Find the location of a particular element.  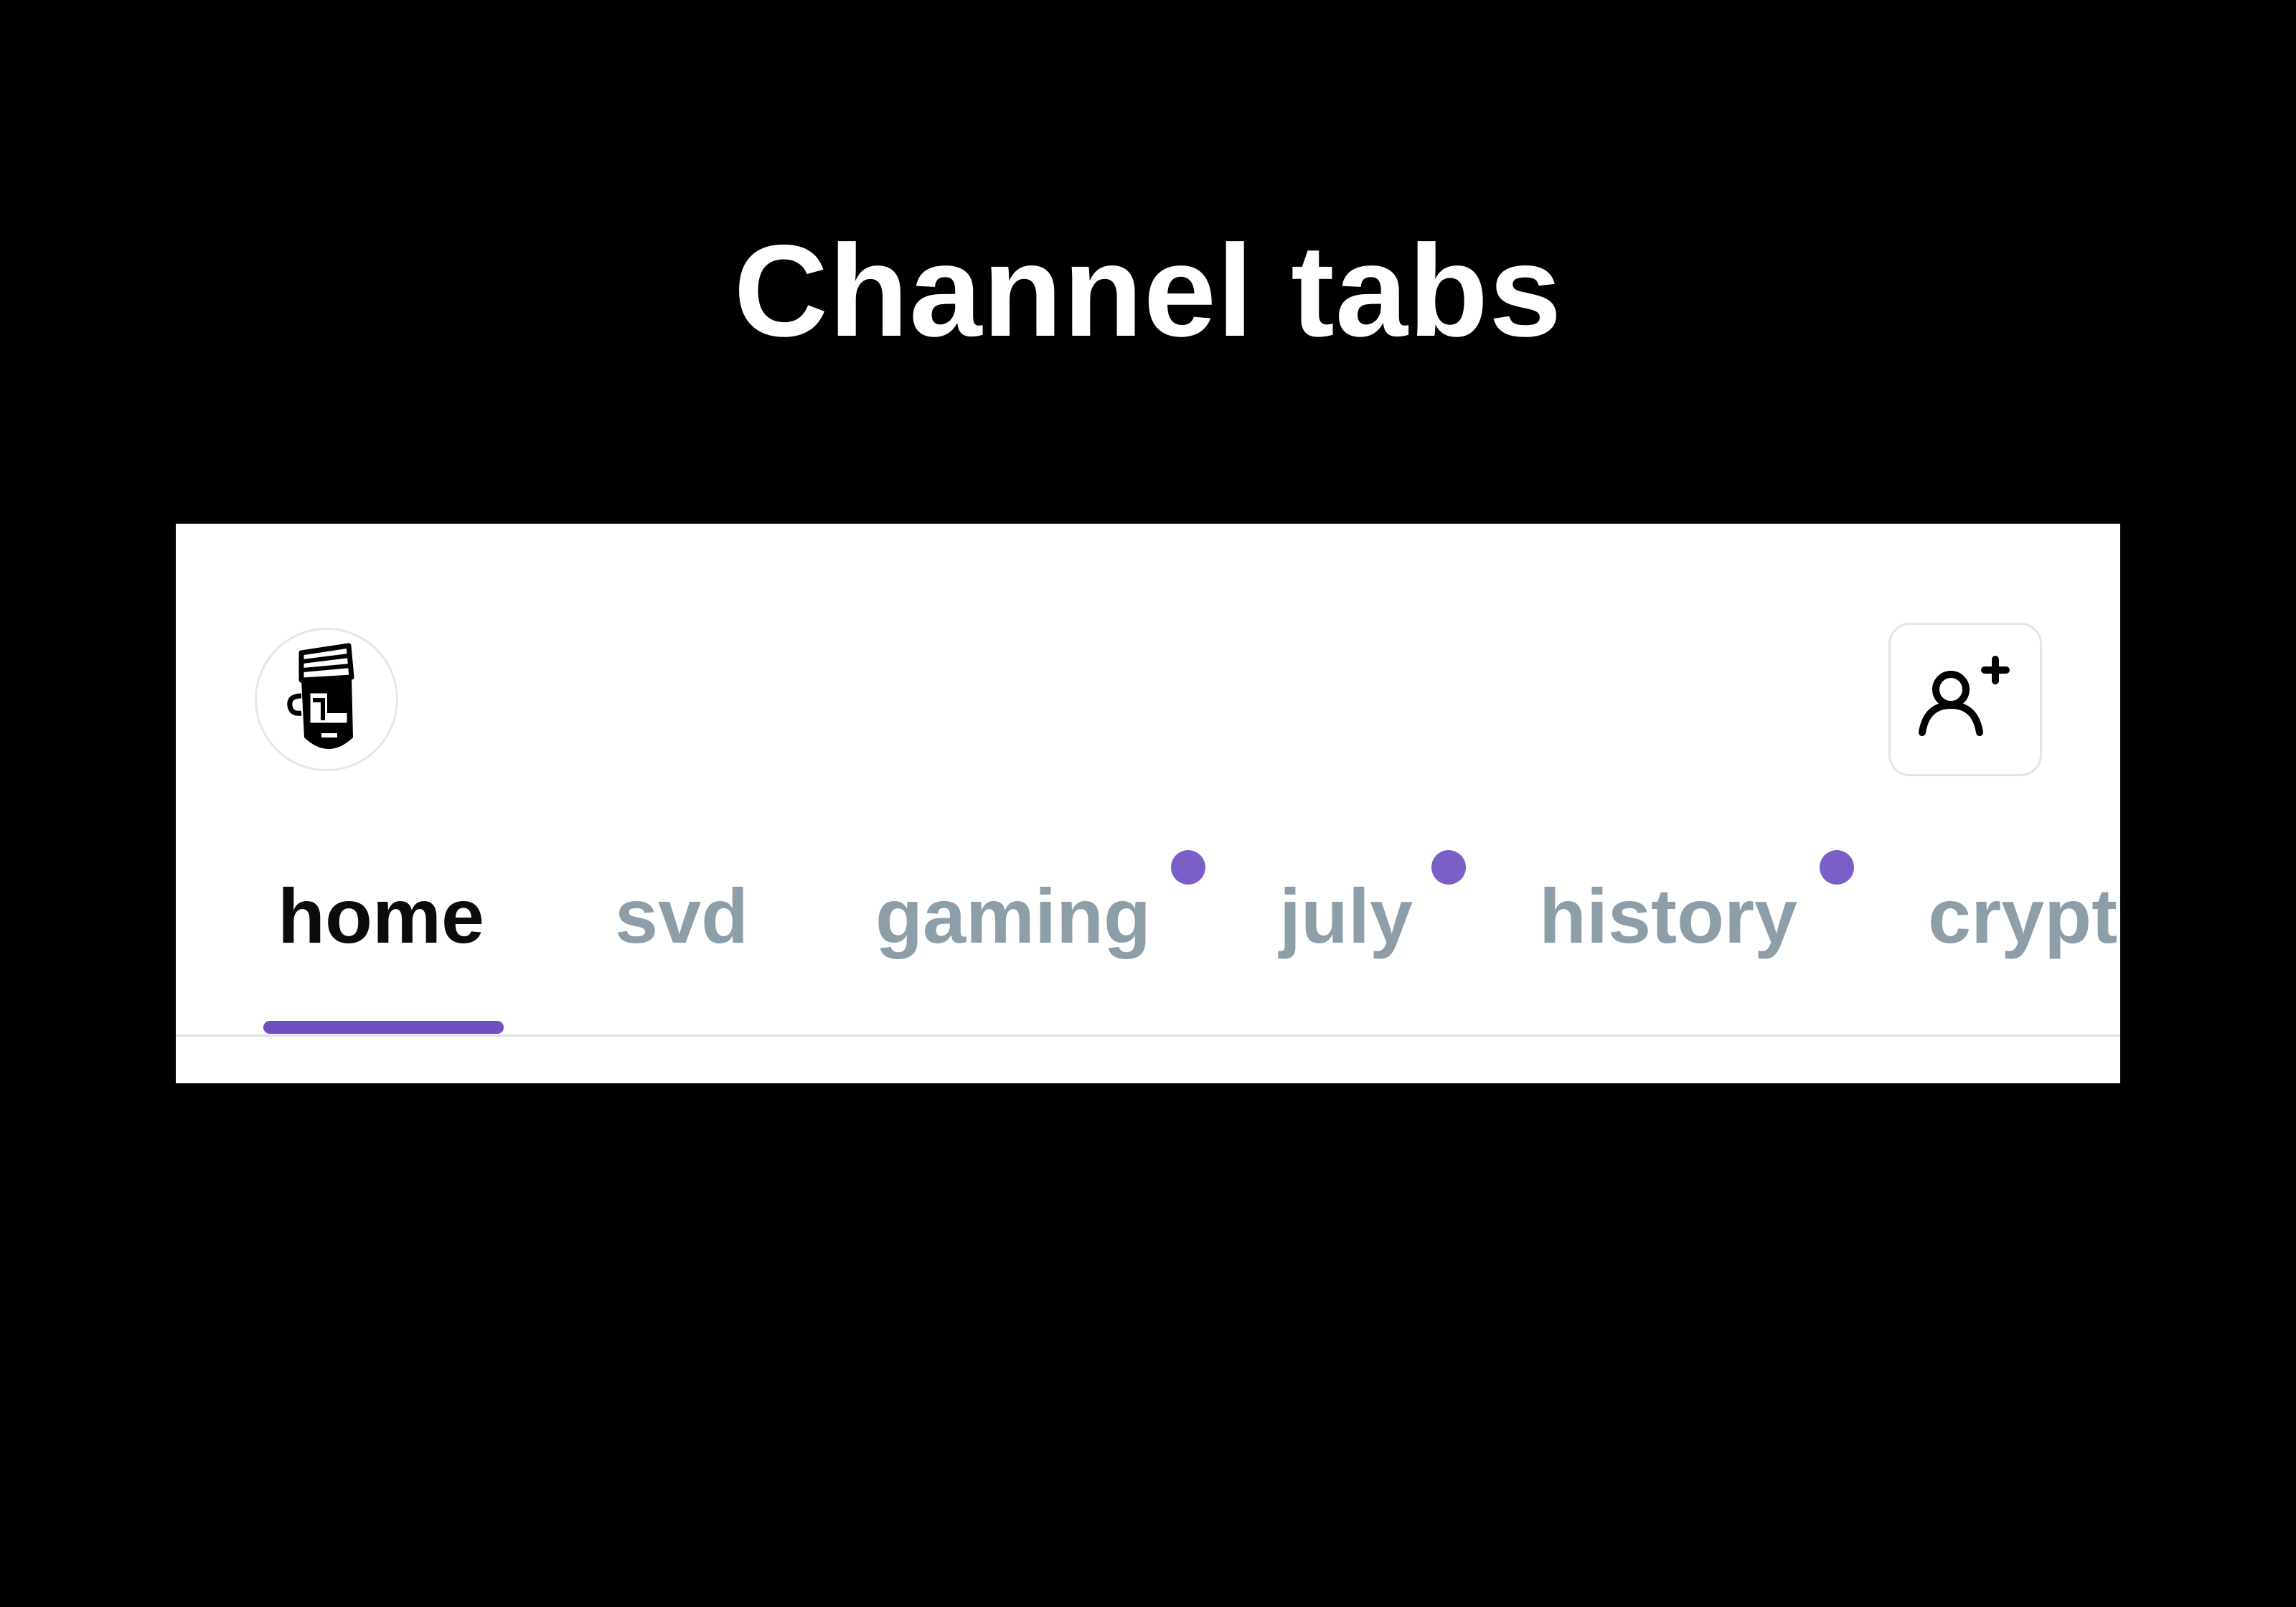

tab-bar-divider is located at coordinates (1148, 1036).